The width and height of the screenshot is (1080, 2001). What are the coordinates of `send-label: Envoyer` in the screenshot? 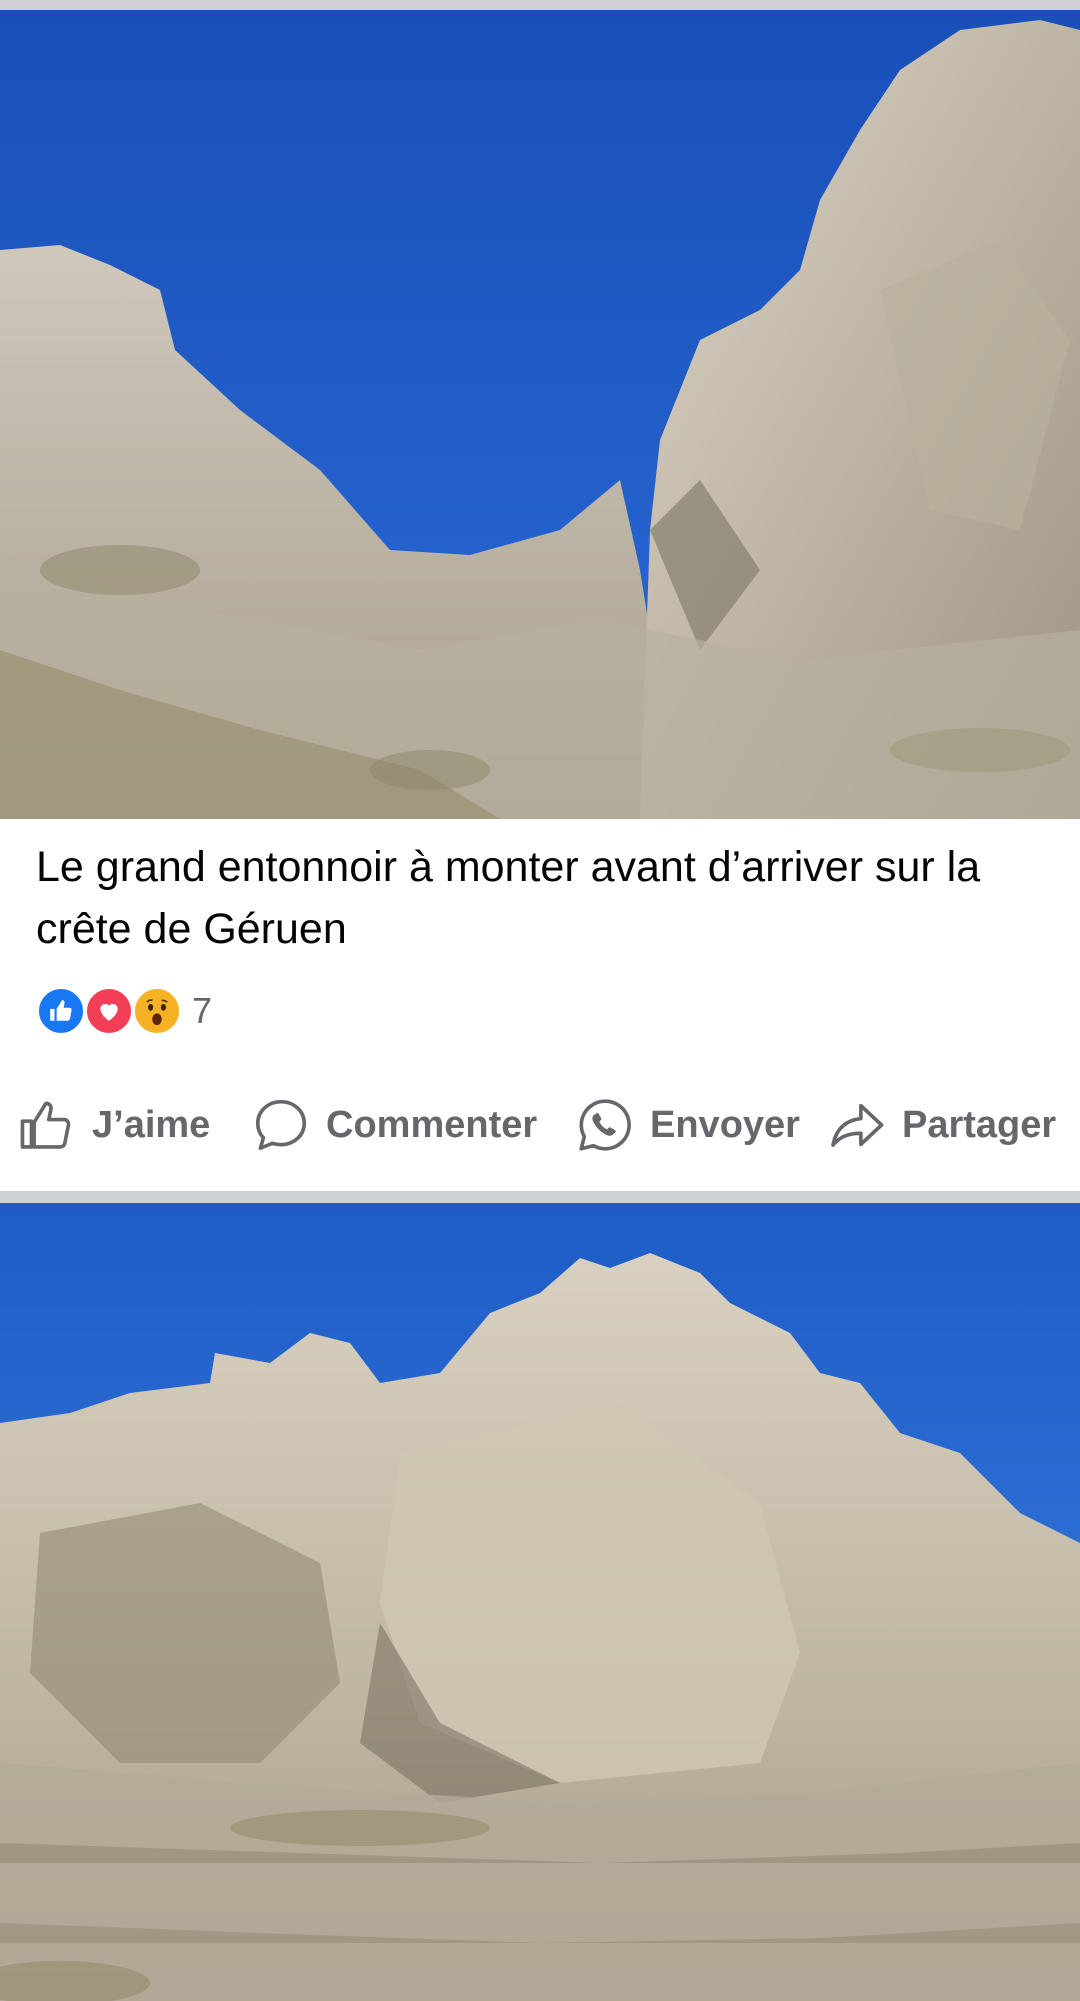 It's located at (725, 1124).